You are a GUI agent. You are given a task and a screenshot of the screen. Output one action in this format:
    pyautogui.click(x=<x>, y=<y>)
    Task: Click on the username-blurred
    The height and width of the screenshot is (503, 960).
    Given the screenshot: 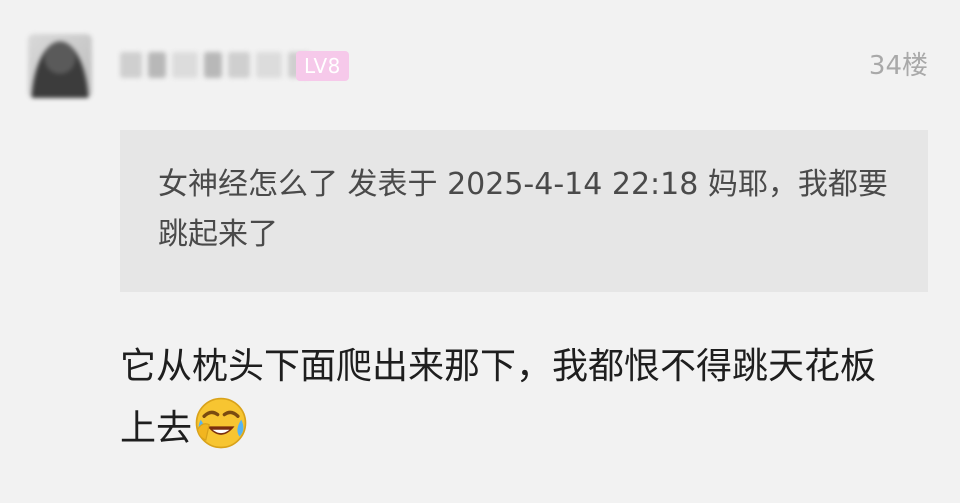 What is the action you would take?
    pyautogui.click(x=215, y=65)
    